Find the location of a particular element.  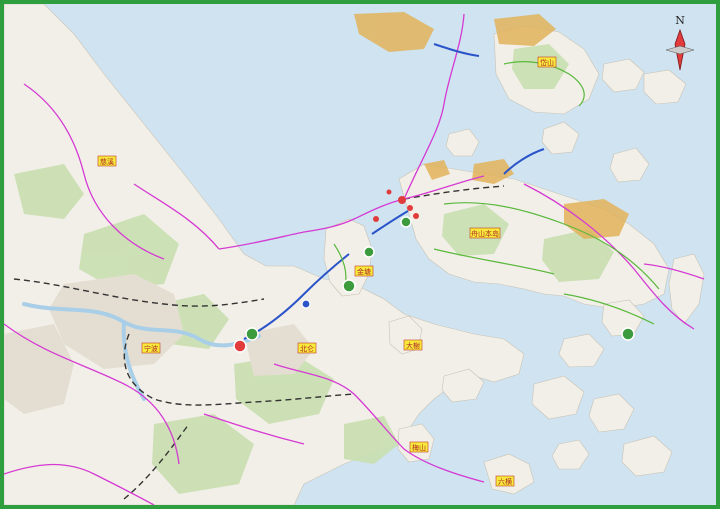

svg-text: 梅山 is located at coordinates (419, 447).